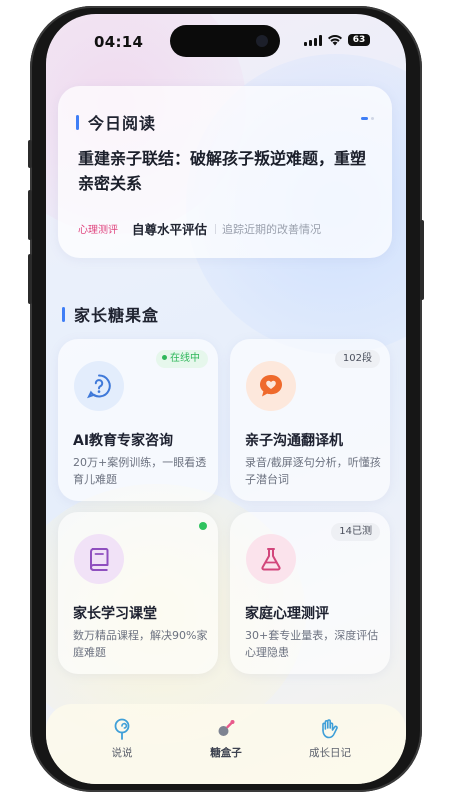 The image size is (450, 800). I want to click on hands-icon, so click(330, 729).